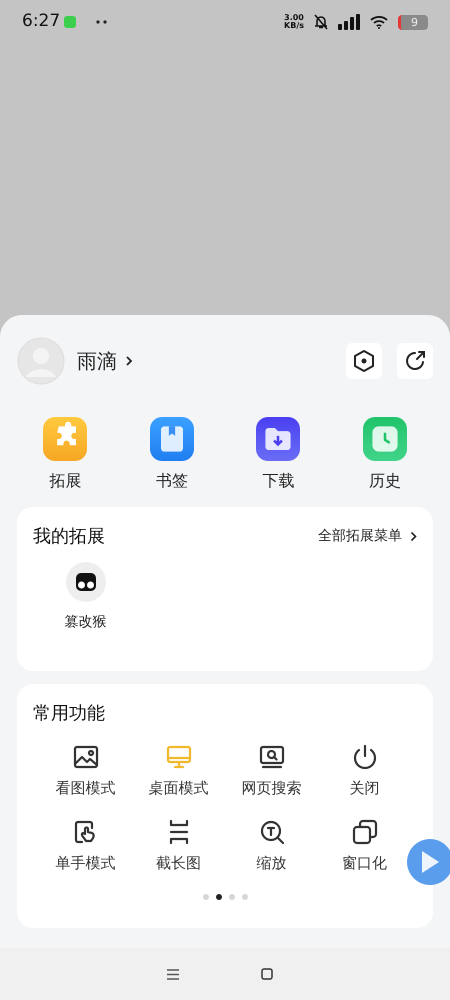 Image resolution: width=450 pixels, height=1000 pixels. Describe the element at coordinates (85, 846) in the screenshot. I see `function-button: 单手模式` at that location.